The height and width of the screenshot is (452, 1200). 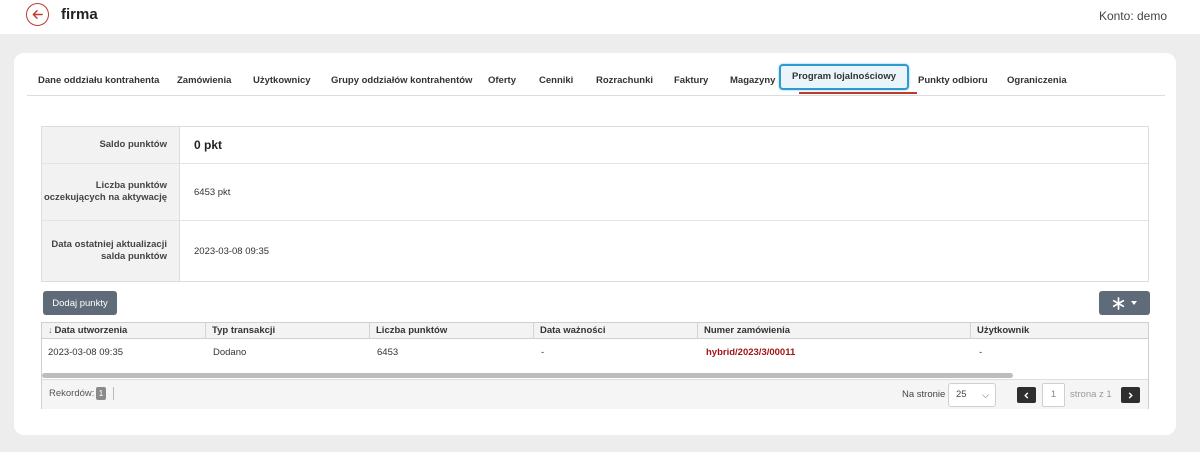 What do you see at coordinates (953, 80) in the screenshot?
I see `tab-punkty-odbioru: Punkty odbioru` at bounding box center [953, 80].